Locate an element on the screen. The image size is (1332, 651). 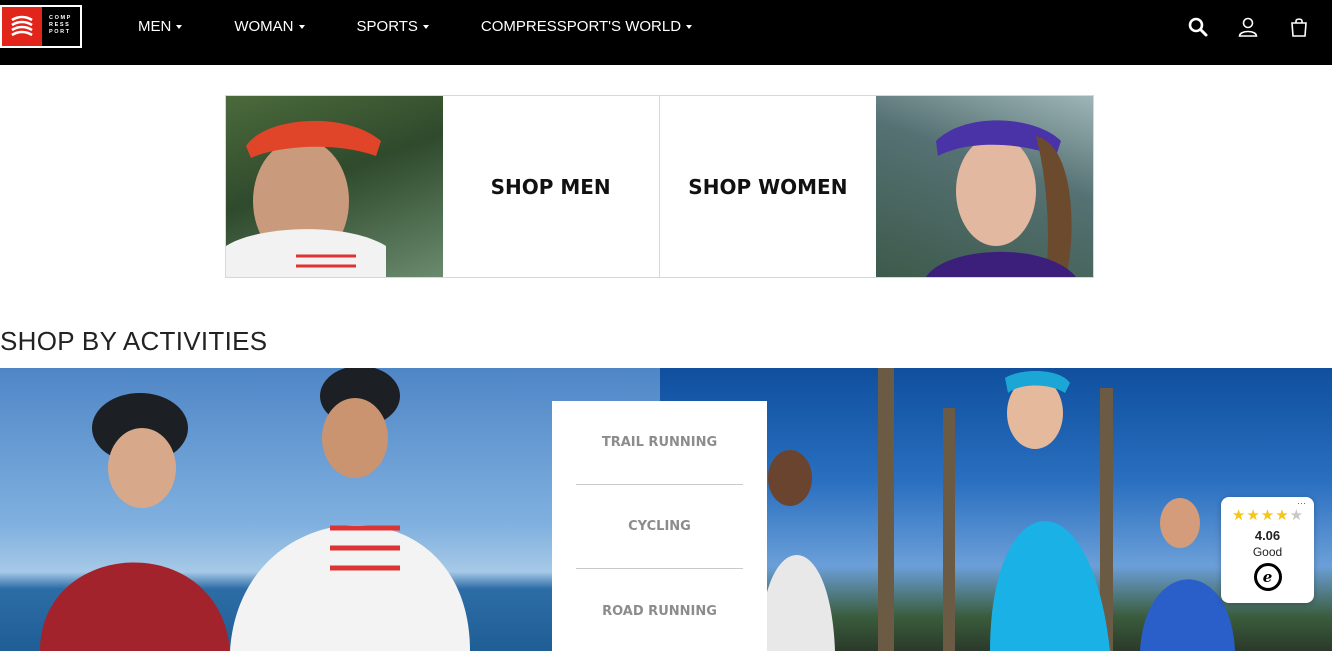
logo-line: RESS is located at coordinates (60, 25).